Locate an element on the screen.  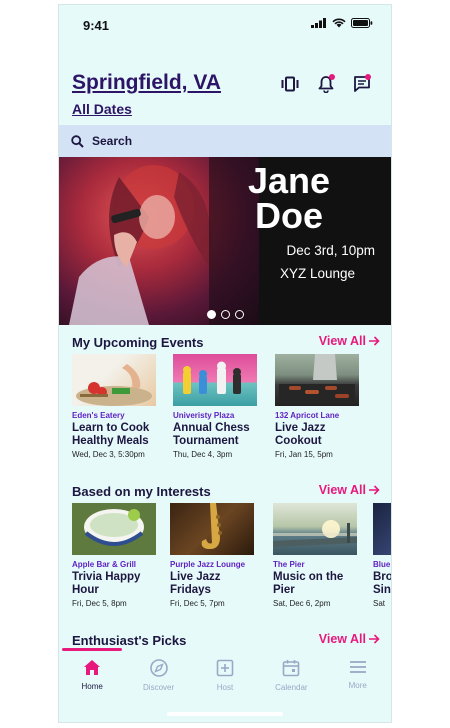
event-title: Live Jazz Fridays is located at coordinates (195, 583).